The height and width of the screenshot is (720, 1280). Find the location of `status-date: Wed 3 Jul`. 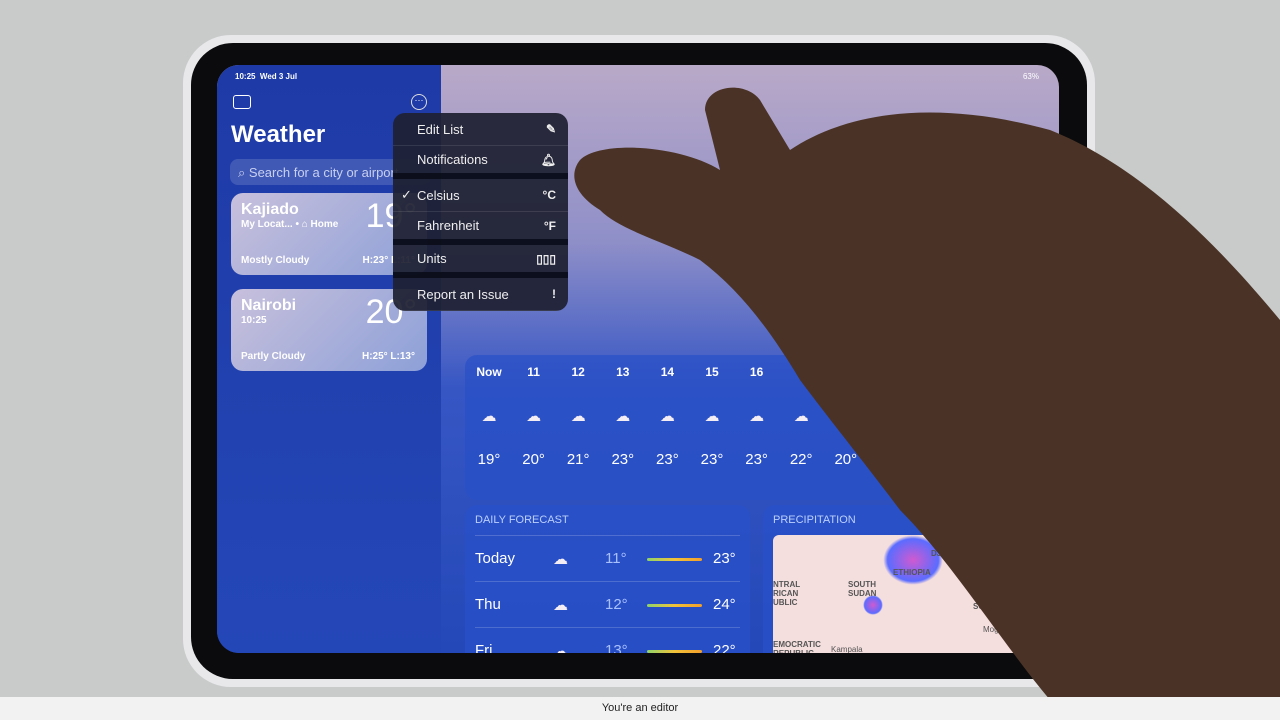

status-date: Wed 3 Jul is located at coordinates (278, 76).